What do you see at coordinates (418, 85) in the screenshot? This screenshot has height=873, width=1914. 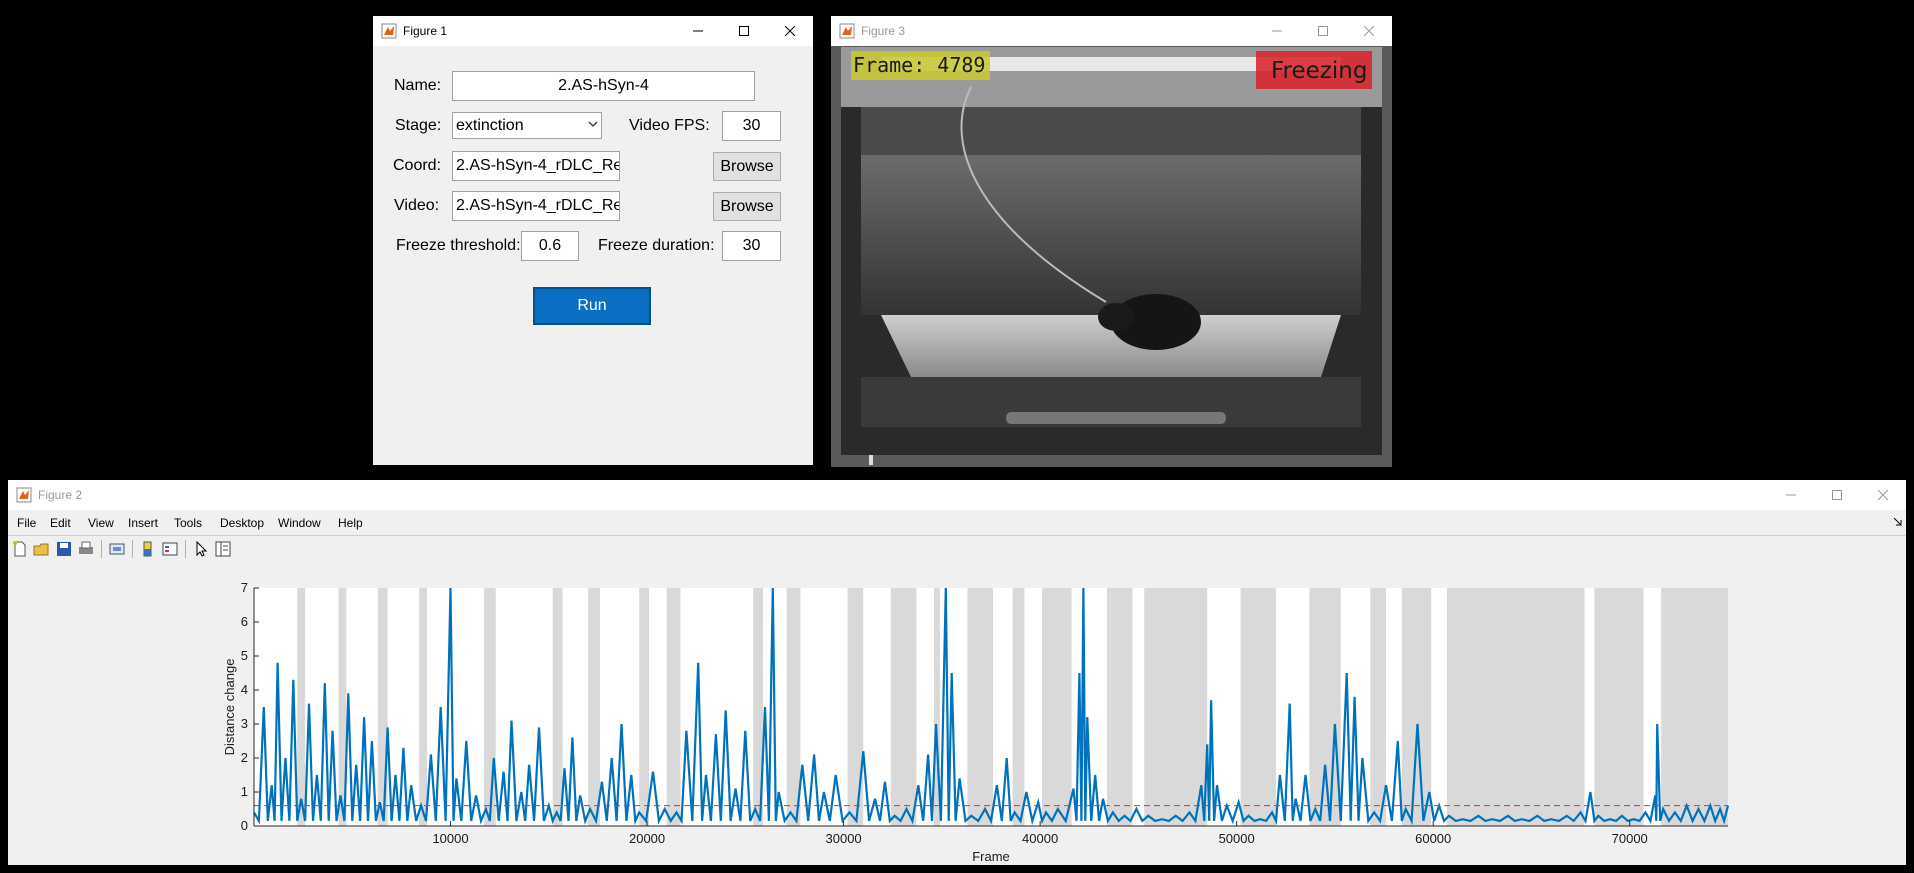 I see `name-label: Name:` at bounding box center [418, 85].